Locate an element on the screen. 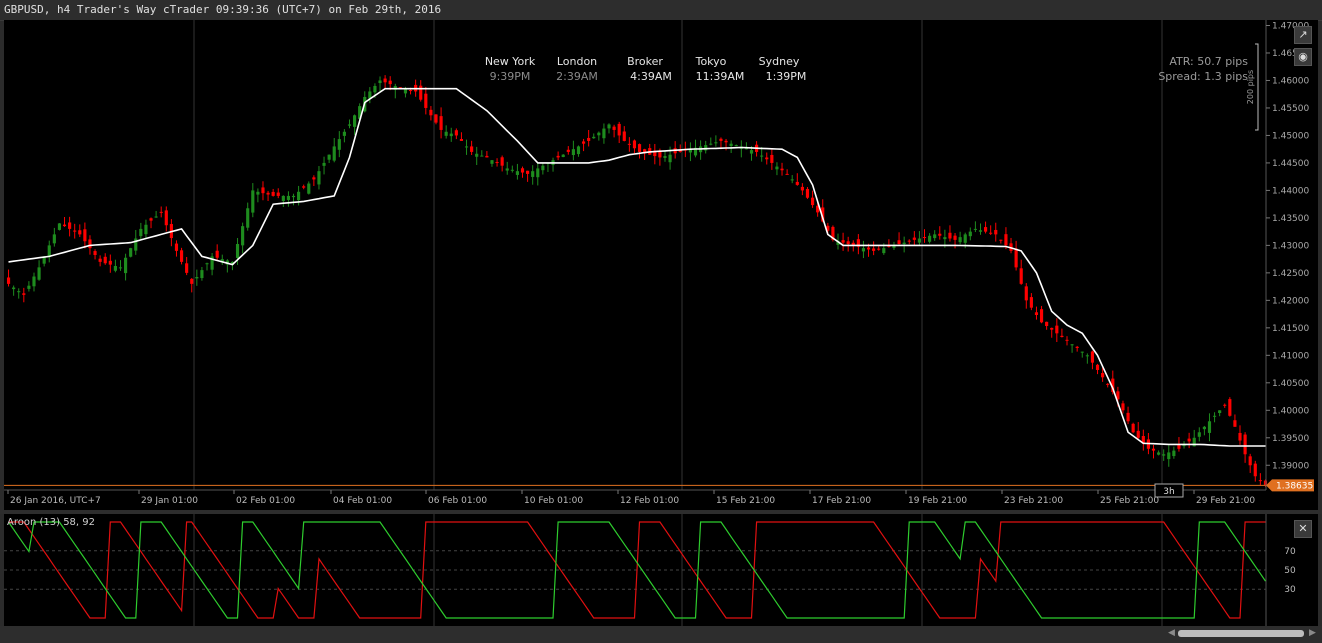 This screenshot has width=1322, height=643. external-link-icon: ↗ is located at coordinates (1303, 35).